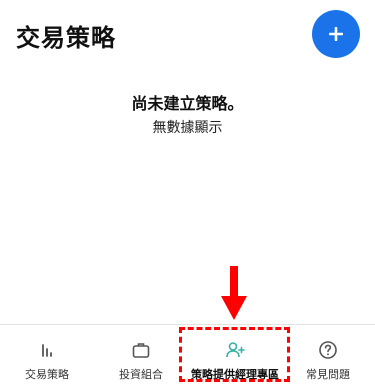  What do you see at coordinates (47, 374) in the screenshot?
I see `tab-label: 交易策略` at bounding box center [47, 374].